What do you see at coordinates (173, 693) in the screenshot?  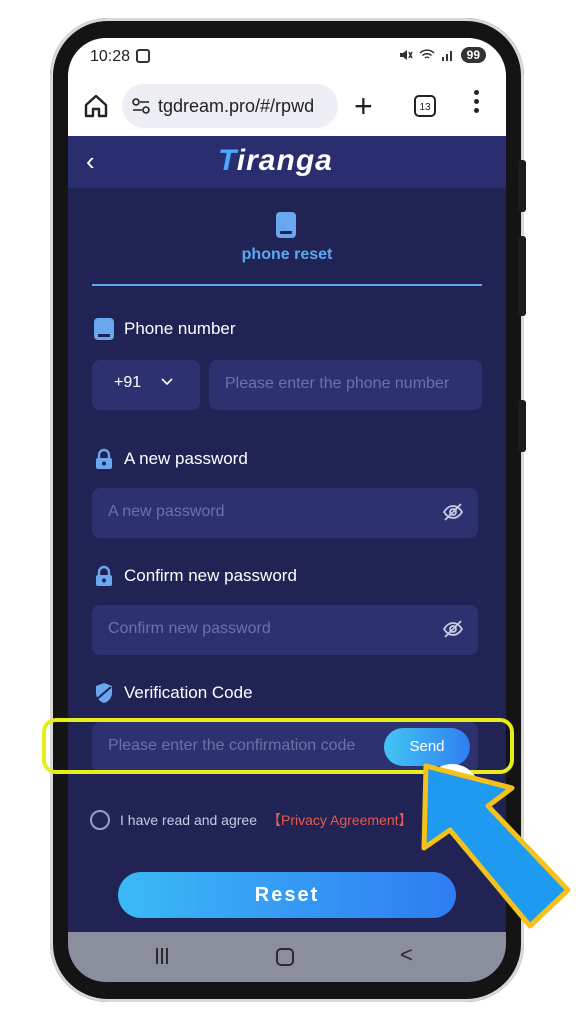 I see `verification-code-label: Verification Code` at bounding box center [173, 693].